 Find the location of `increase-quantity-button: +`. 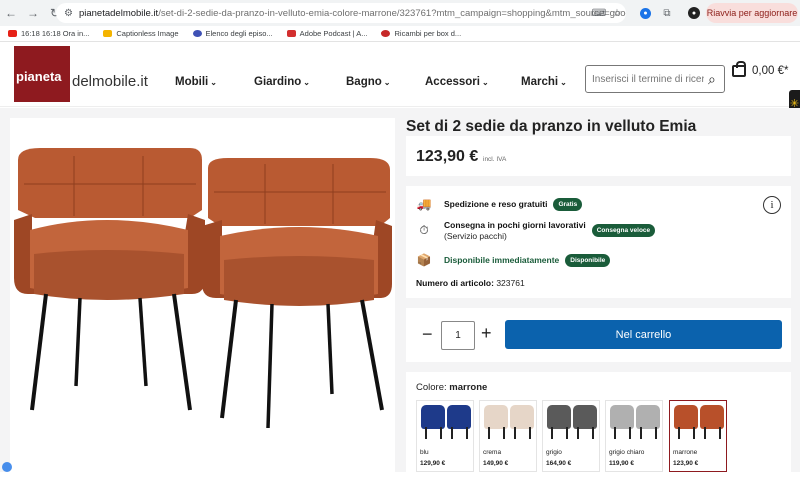

increase-quantity-button: + is located at coordinates (486, 333).